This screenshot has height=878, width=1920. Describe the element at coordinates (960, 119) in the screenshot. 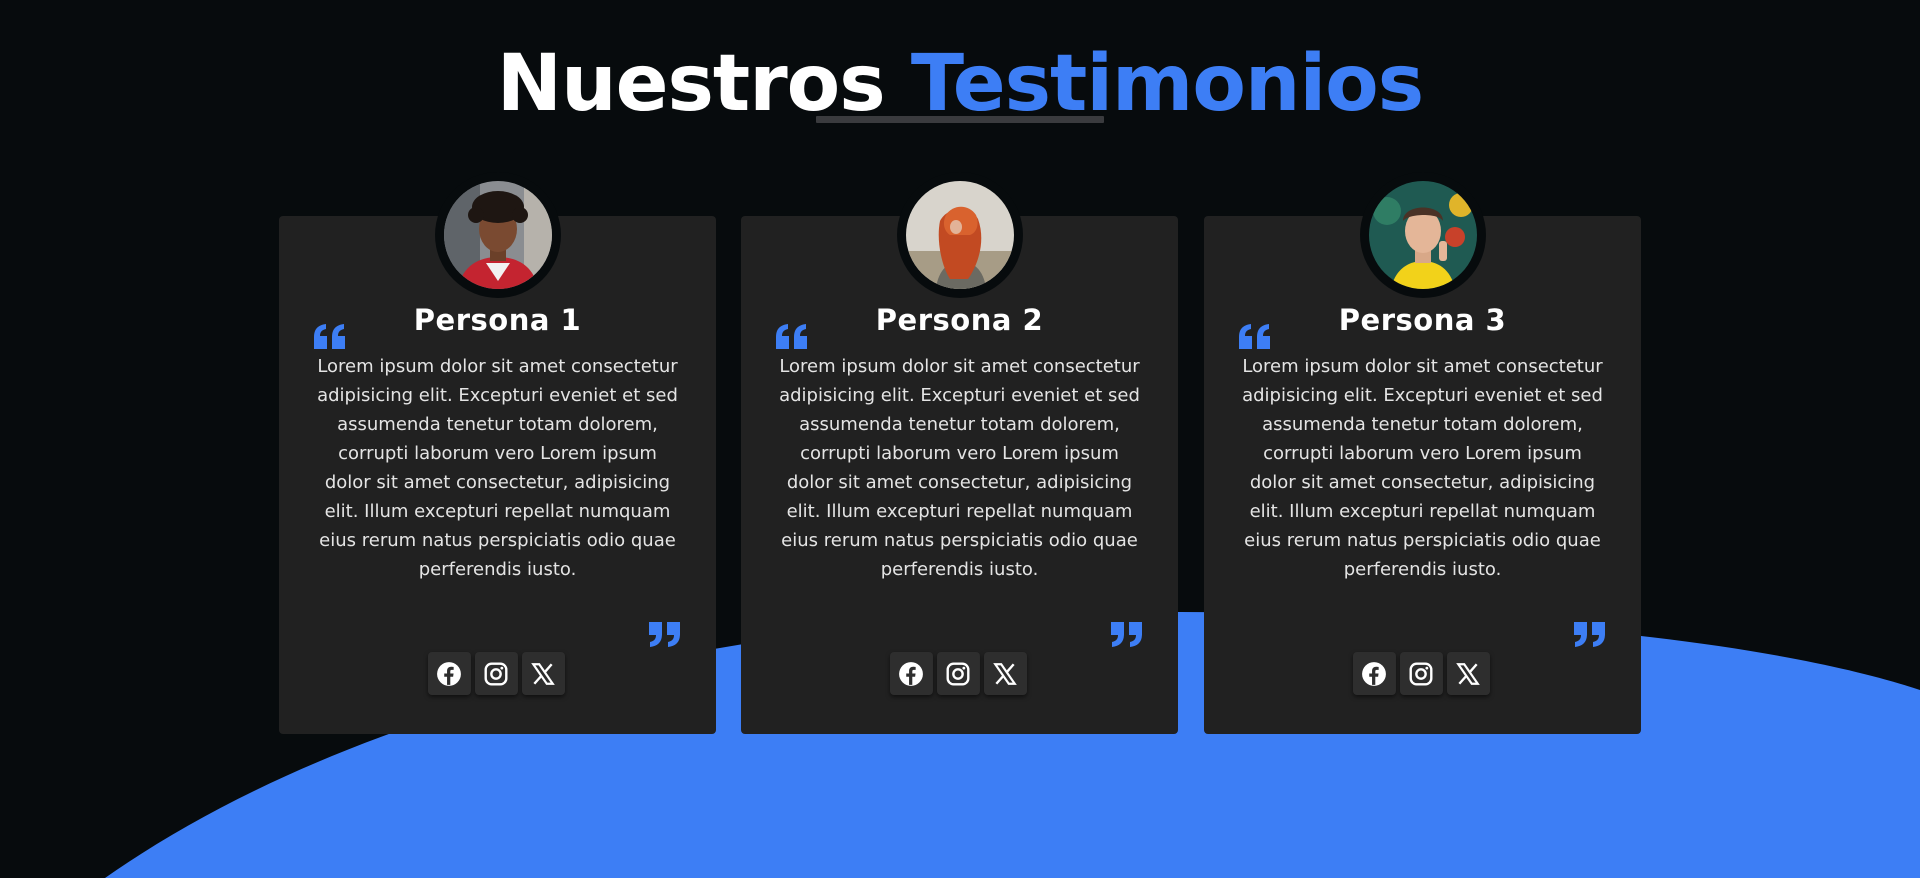

I see `title-underline` at that location.